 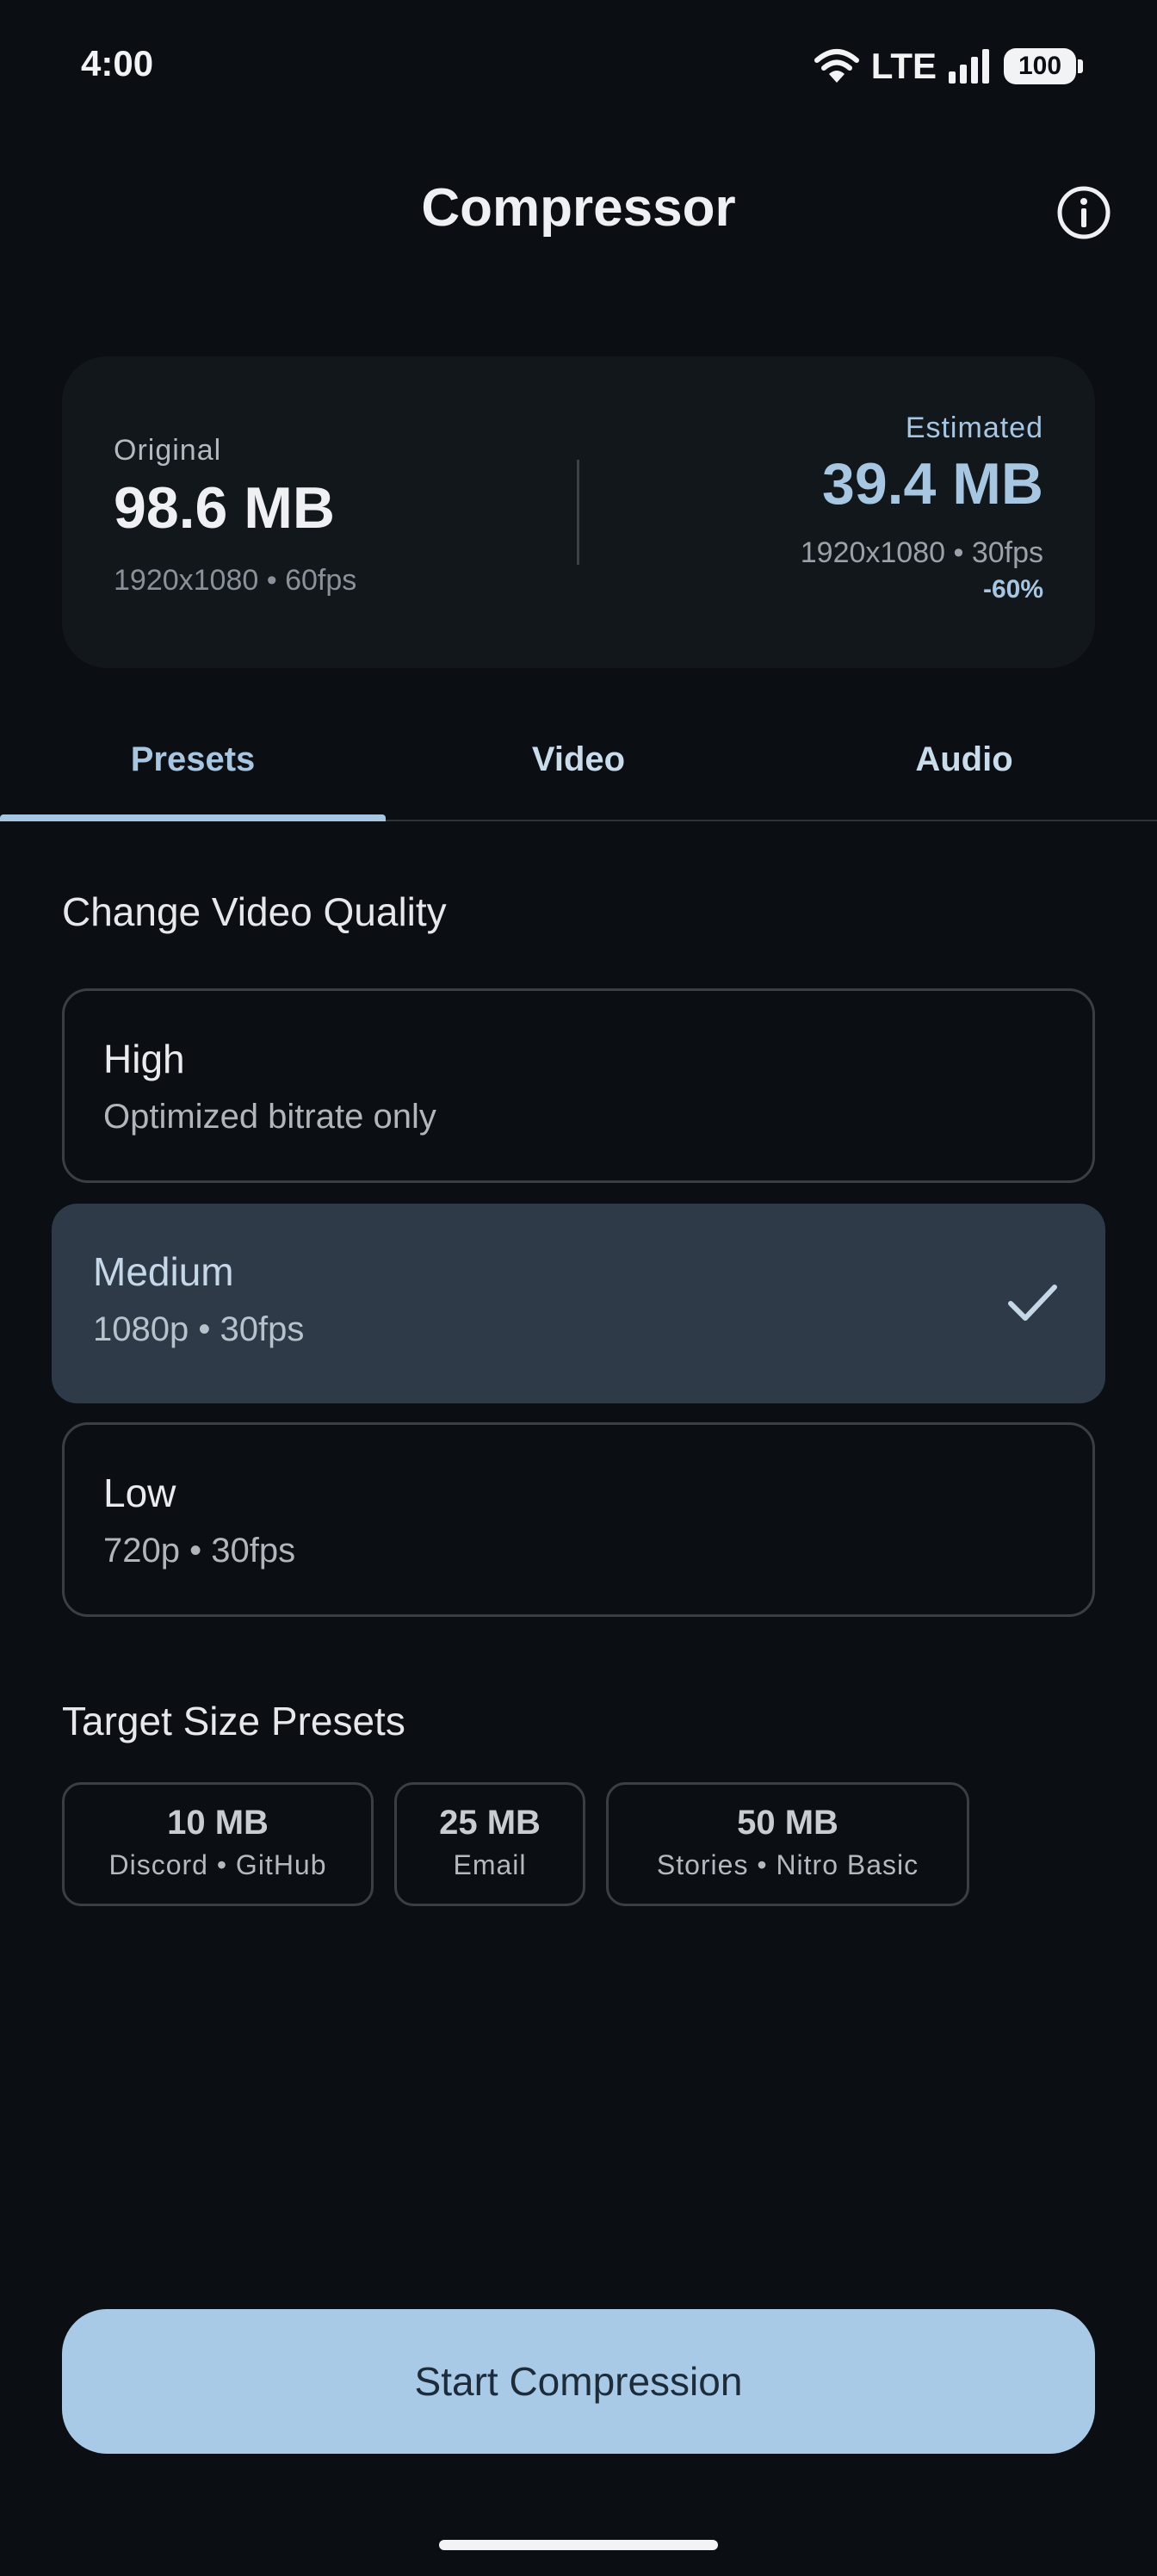 I want to click on target-size-section-title: Target Size Presets, so click(x=233, y=1721).